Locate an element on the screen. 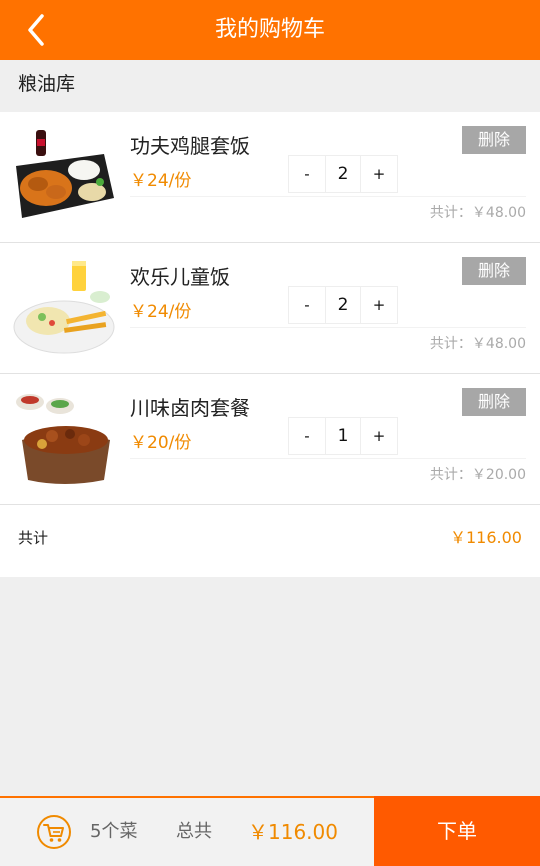 The height and width of the screenshot is (866, 540). quantity-stepper: - 1 + is located at coordinates (343, 436).